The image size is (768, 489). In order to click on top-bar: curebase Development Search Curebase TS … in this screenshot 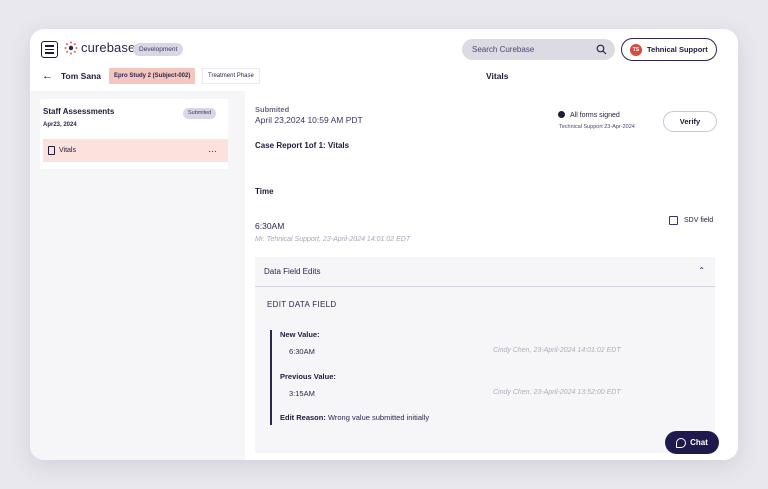, I will do `click(384, 49)`.